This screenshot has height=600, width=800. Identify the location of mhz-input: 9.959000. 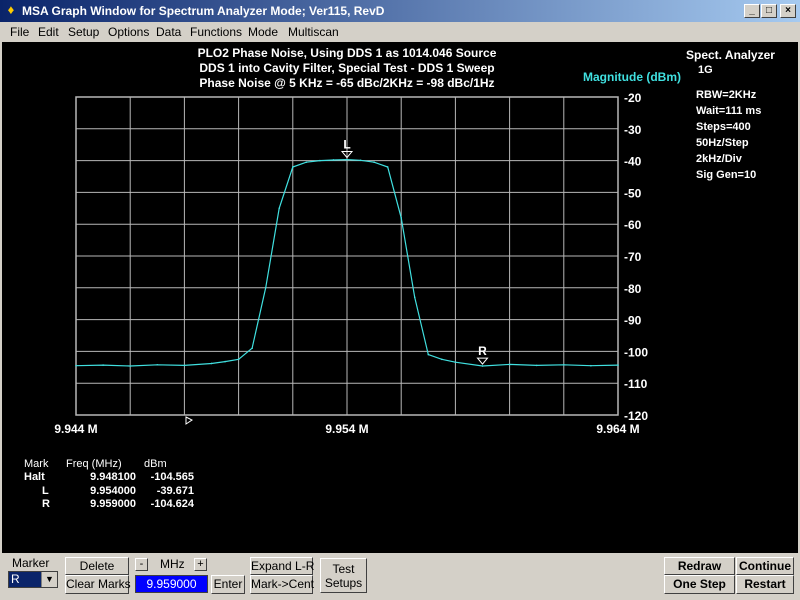
(171, 584).